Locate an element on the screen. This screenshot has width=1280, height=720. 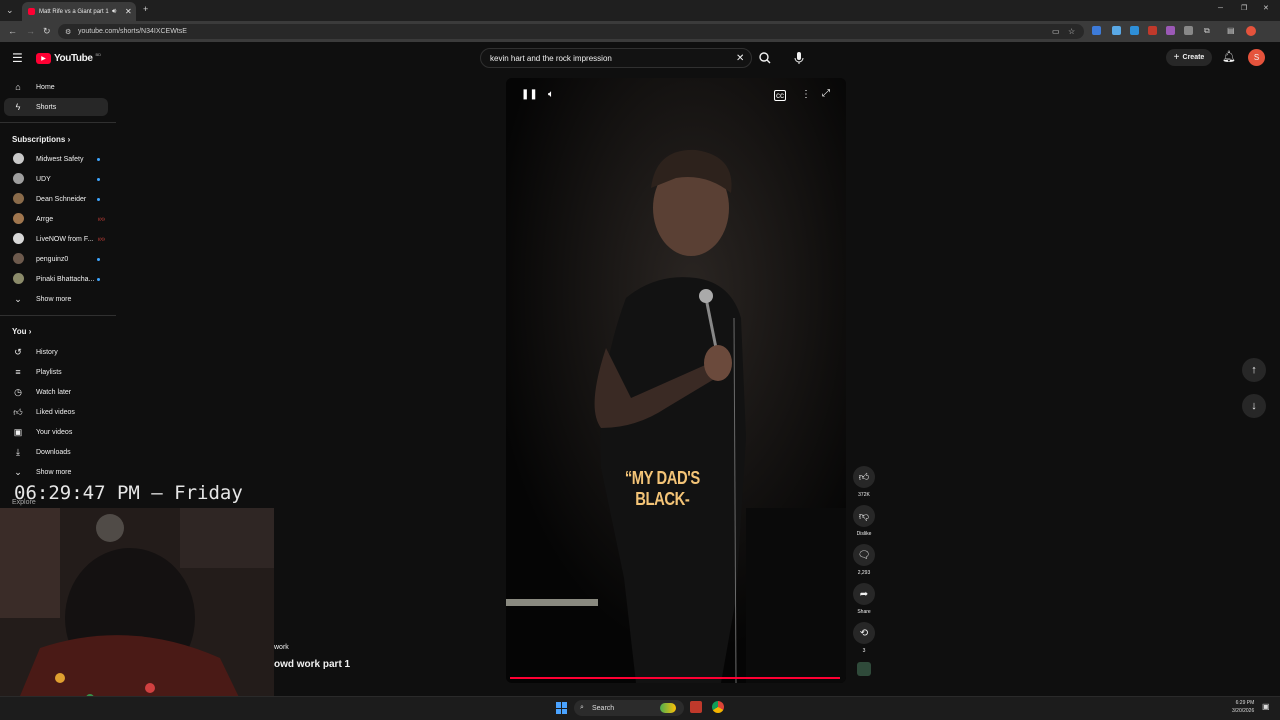
thumbs-up-icon: 👍︎ is located at coordinates (864, 477).